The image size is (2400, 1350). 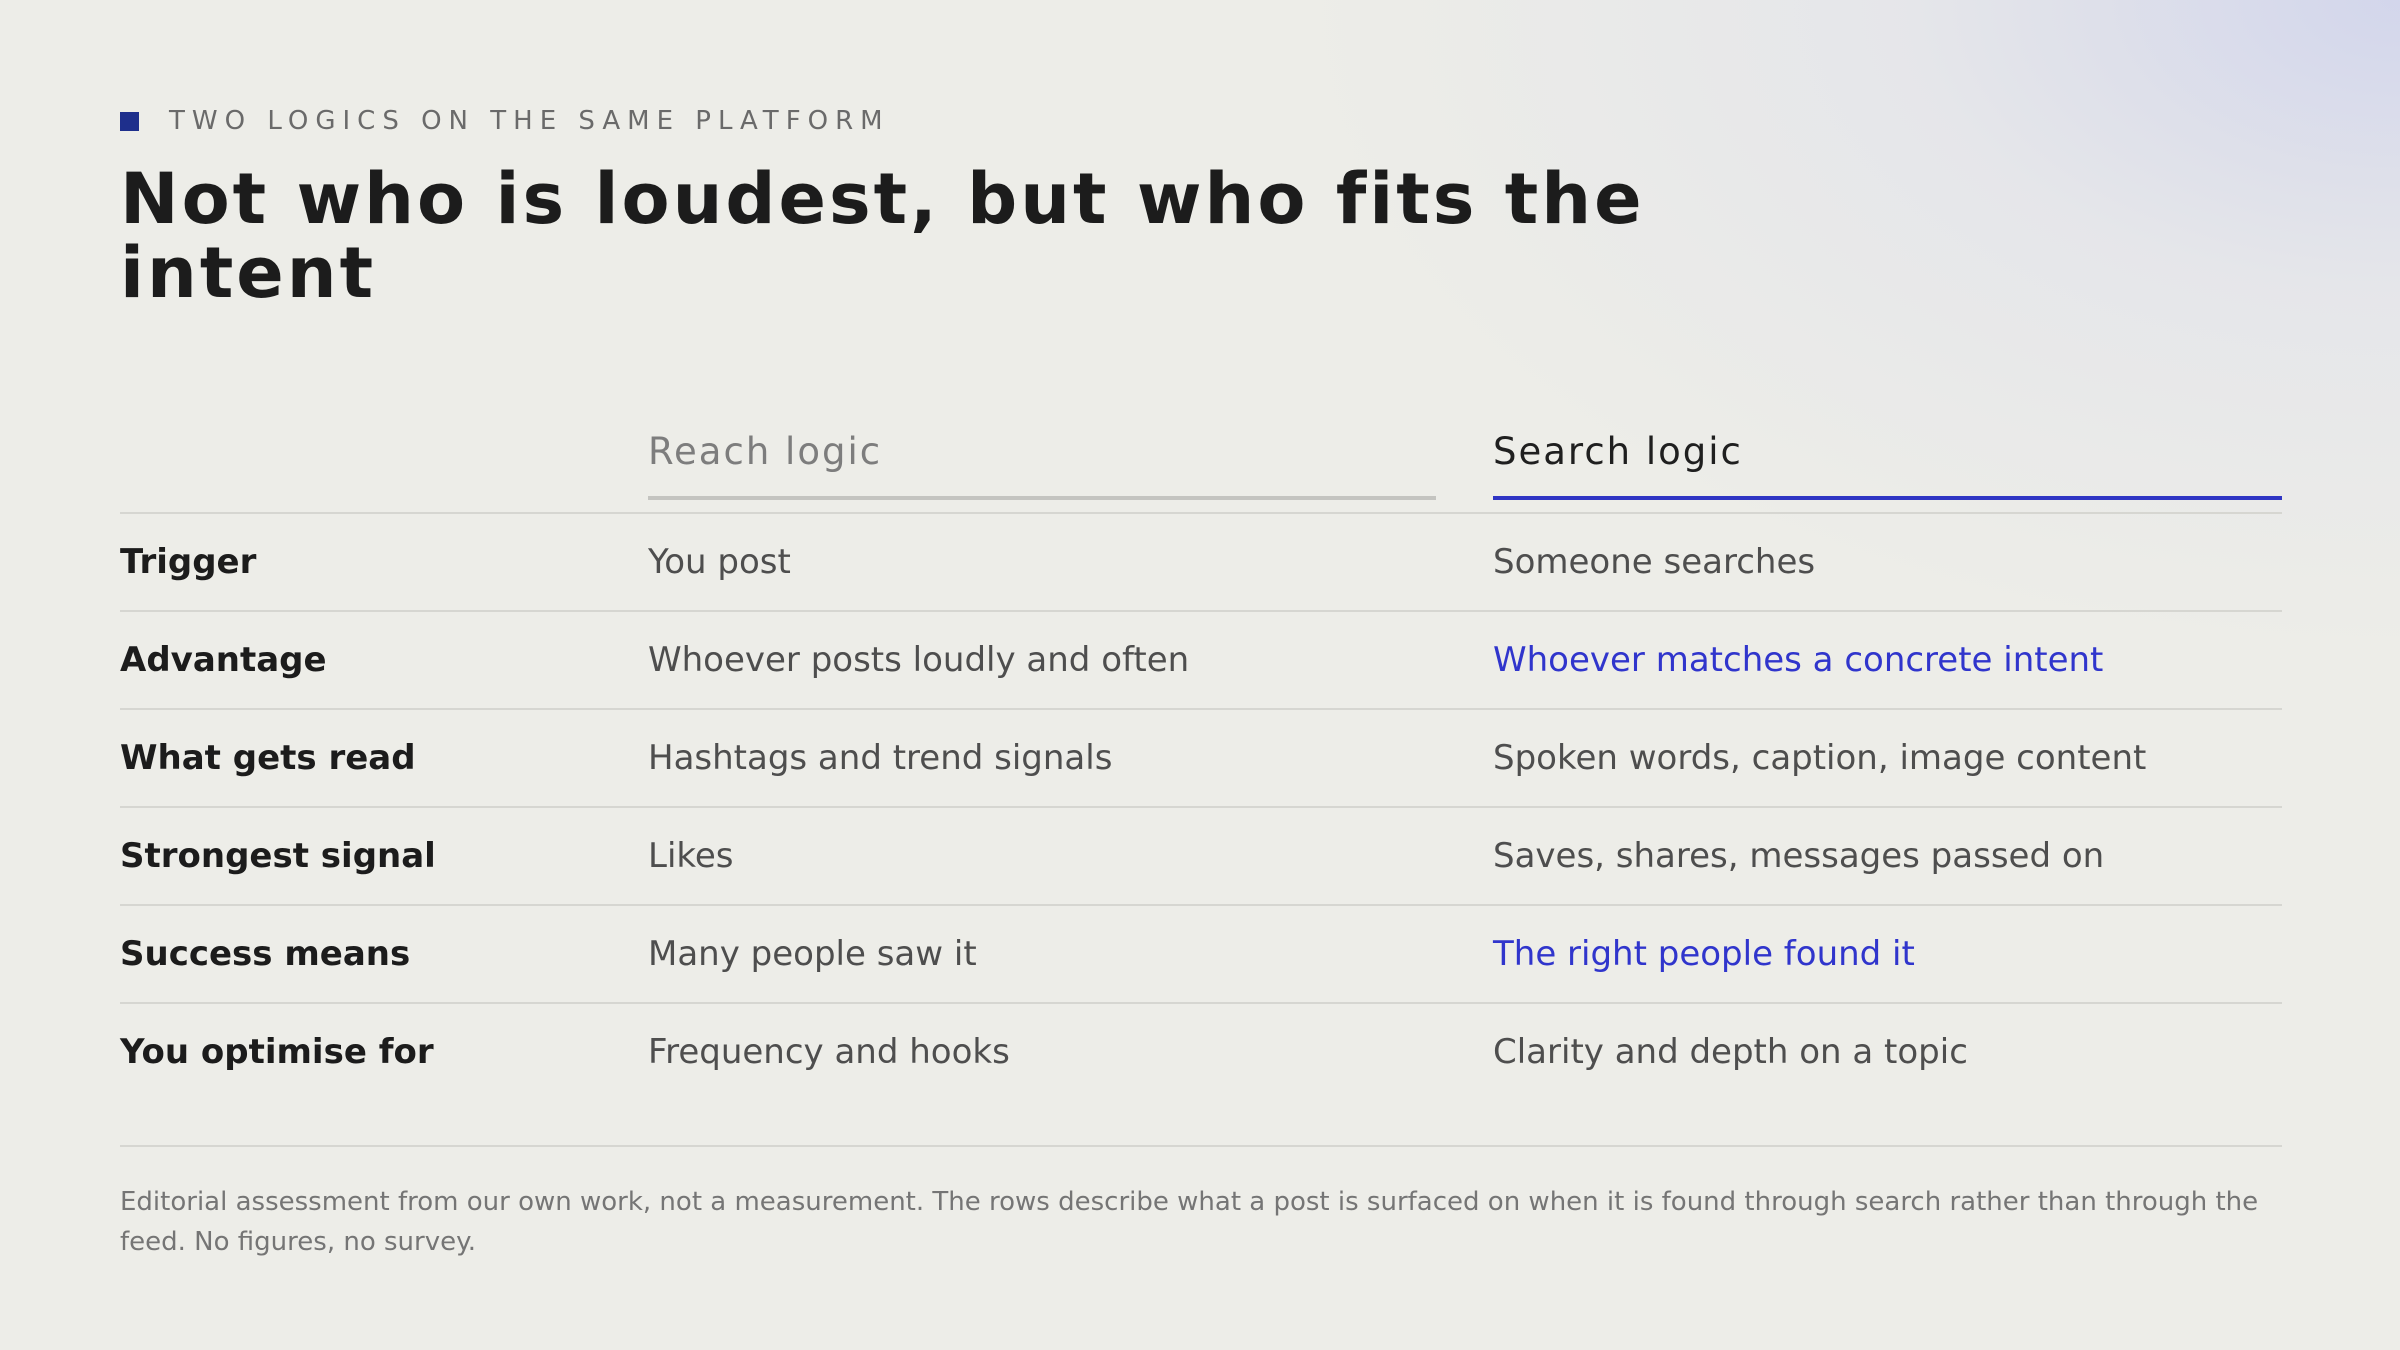 I want to click on eyebrow-label: TWO LOGICS ON THE SAME PLATFORM, so click(x=529, y=121).